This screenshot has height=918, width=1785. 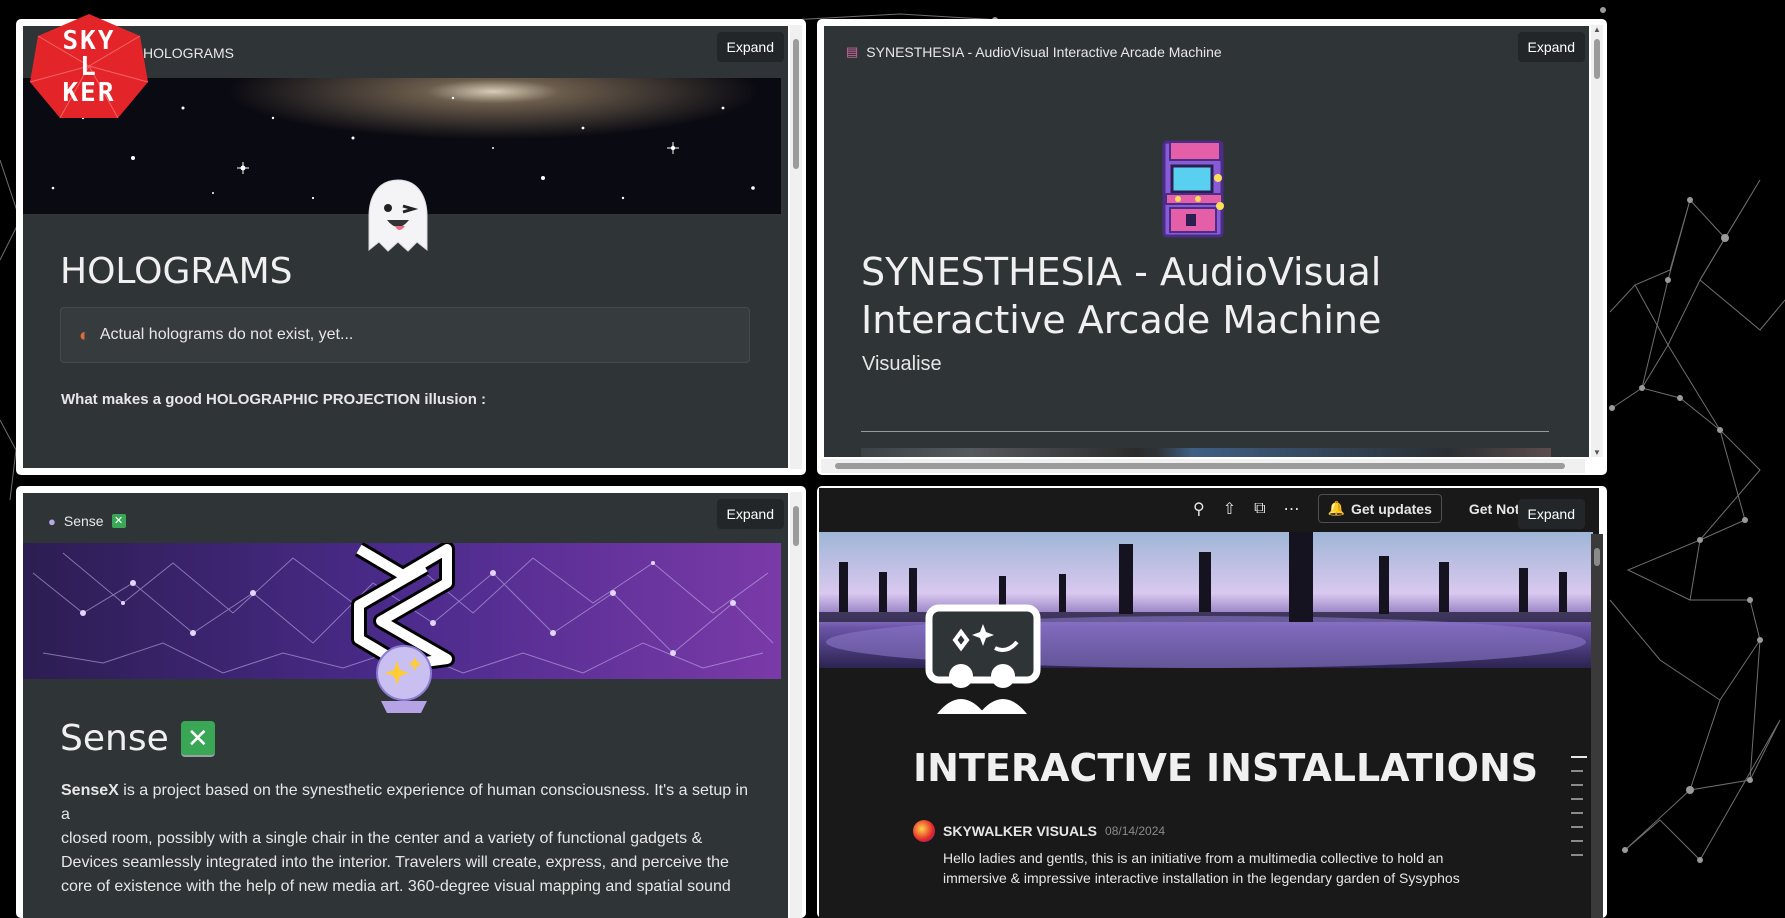 I want to click on sense-vertical-scrollbar, so click(x=796, y=705).